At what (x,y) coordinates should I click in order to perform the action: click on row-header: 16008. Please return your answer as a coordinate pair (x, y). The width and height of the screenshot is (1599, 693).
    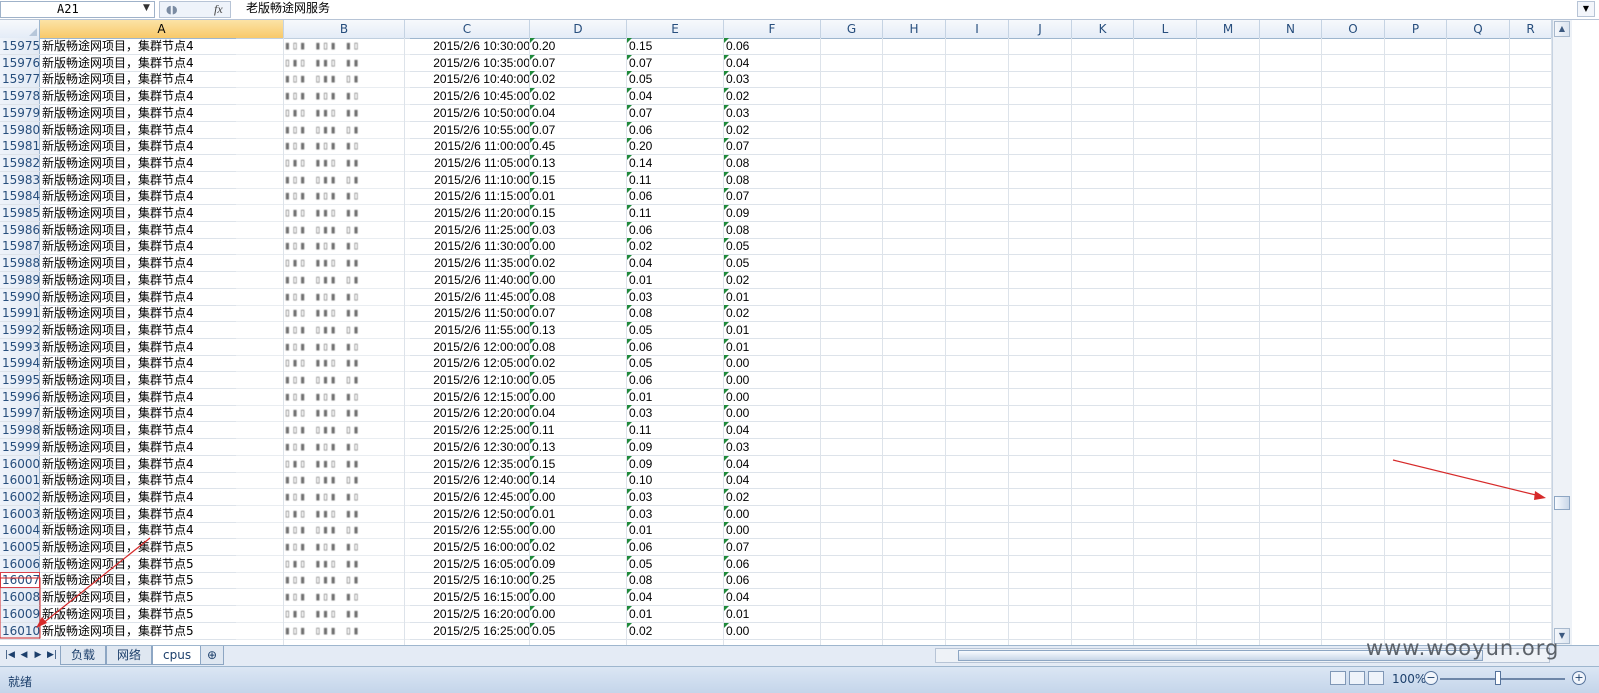
    Looking at the image, I should click on (20, 597).